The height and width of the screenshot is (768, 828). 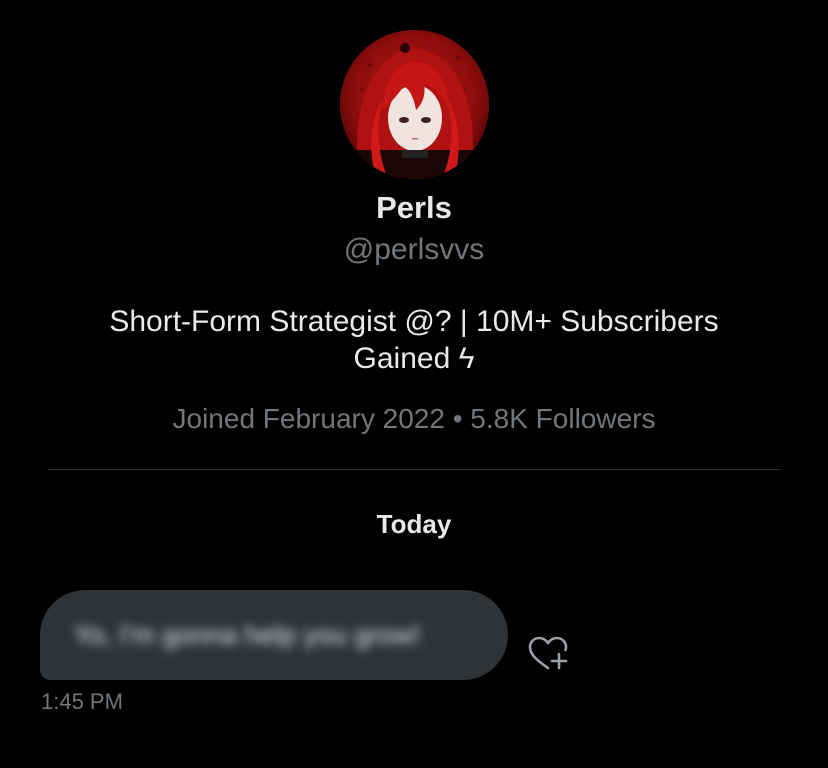 What do you see at coordinates (247, 634) in the screenshot?
I see `message-text: Yo, I'm gonna help you grow!` at bounding box center [247, 634].